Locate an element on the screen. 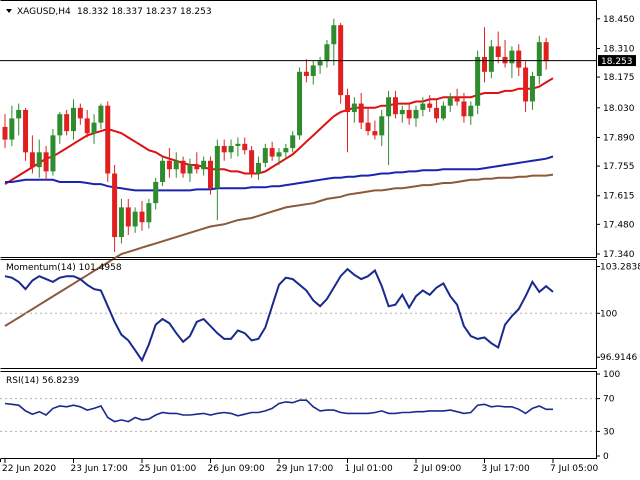 This screenshot has width=640, height=480. price-tick-label: 17.340 is located at coordinates (619, 255).